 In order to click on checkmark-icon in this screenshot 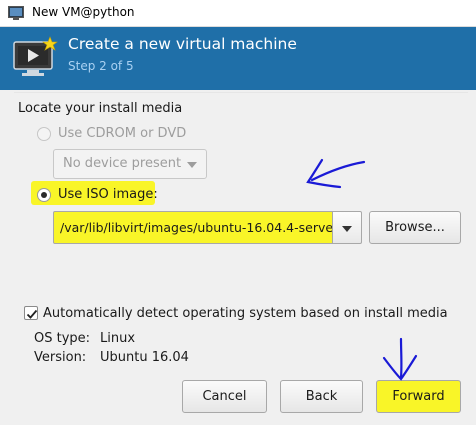, I will do `click(32, 314)`.